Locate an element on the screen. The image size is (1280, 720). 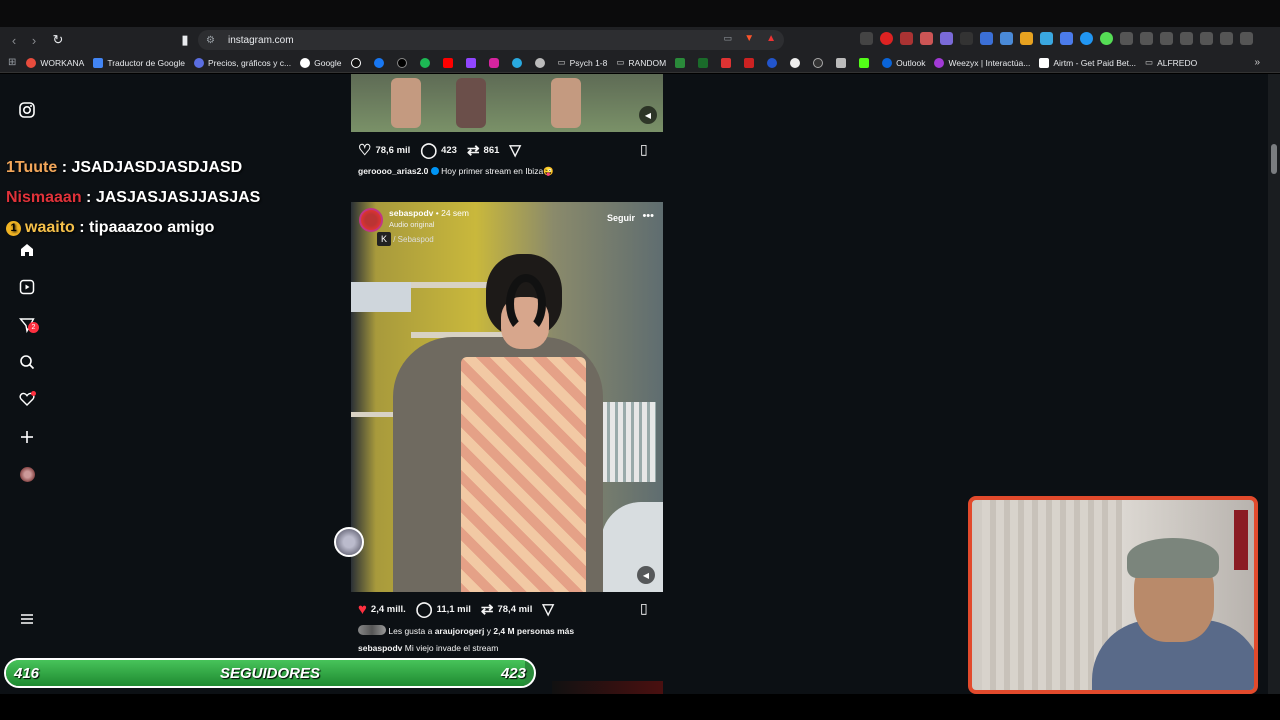
liked-by-count: 2,4 M personas más is located at coordinates (533, 631).